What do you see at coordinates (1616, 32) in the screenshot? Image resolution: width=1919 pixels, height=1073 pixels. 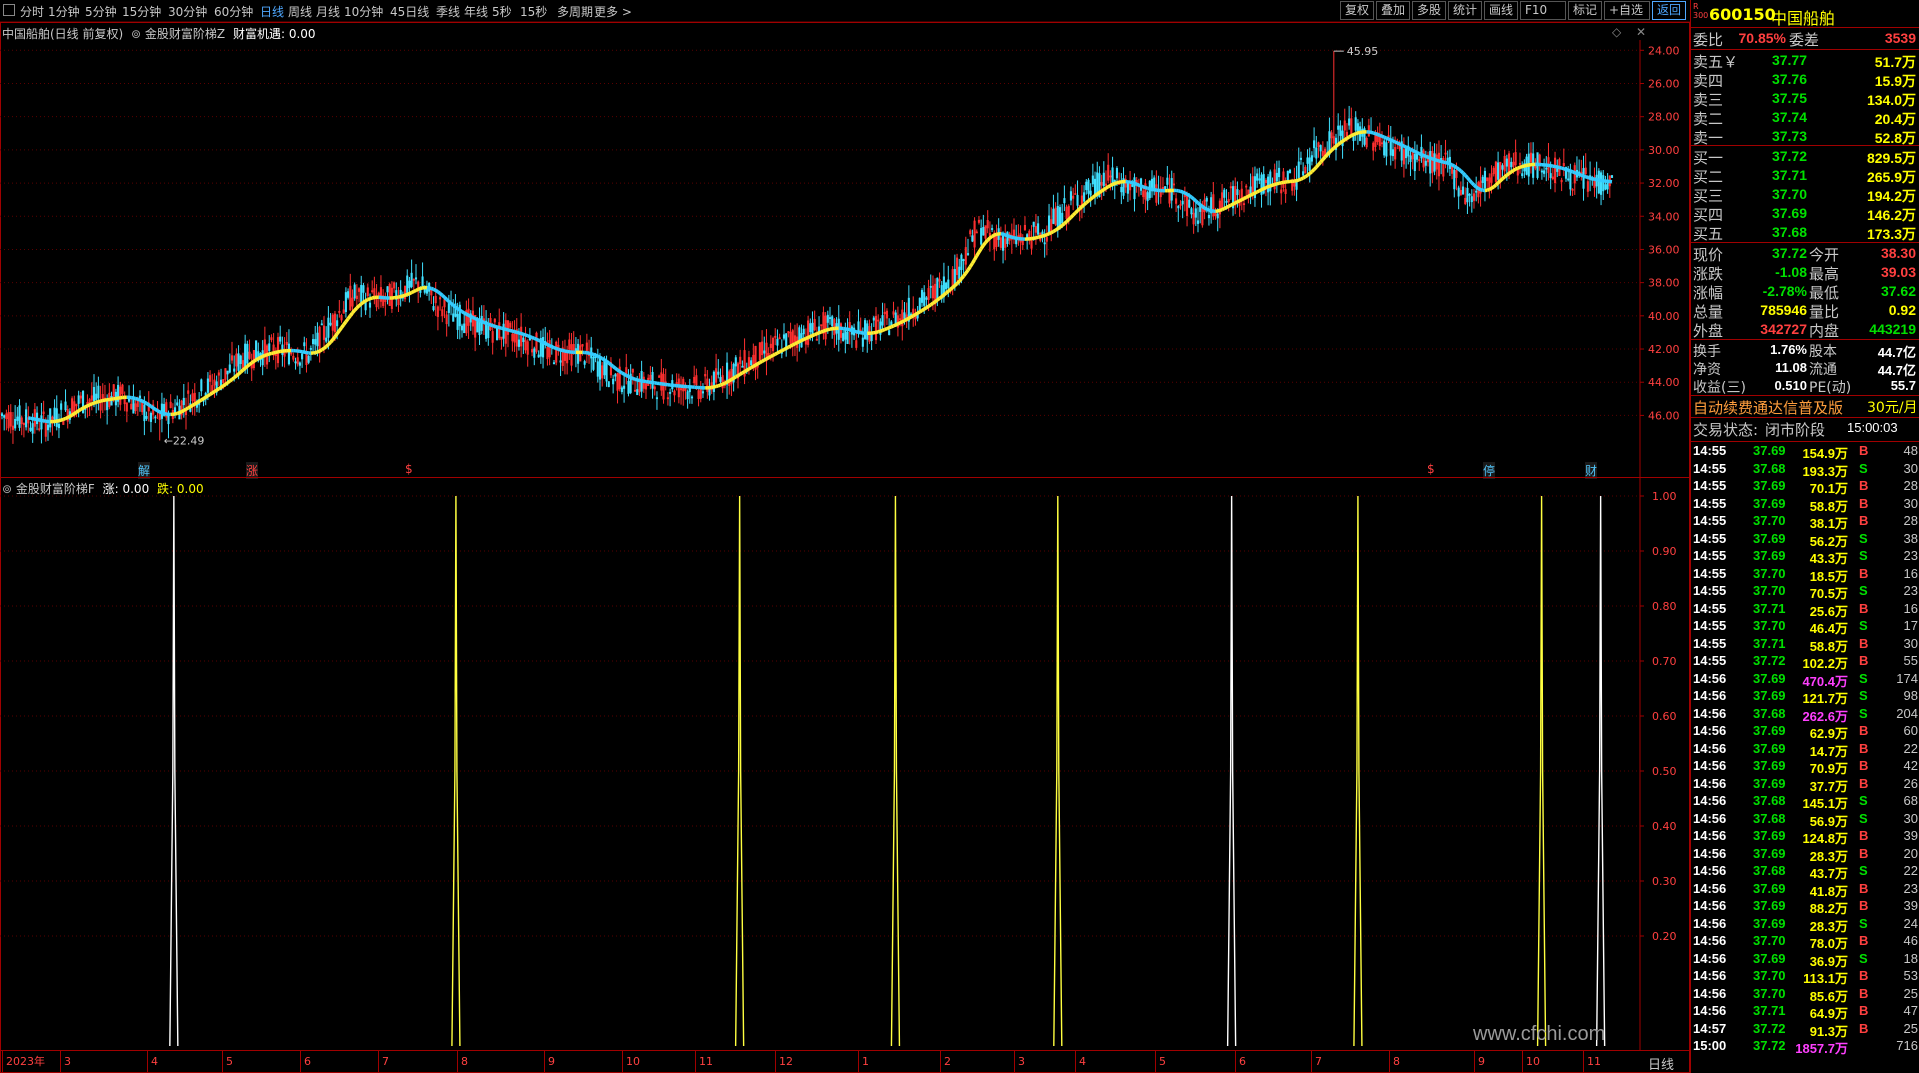 I see `diamond-icon: ◇` at bounding box center [1616, 32].